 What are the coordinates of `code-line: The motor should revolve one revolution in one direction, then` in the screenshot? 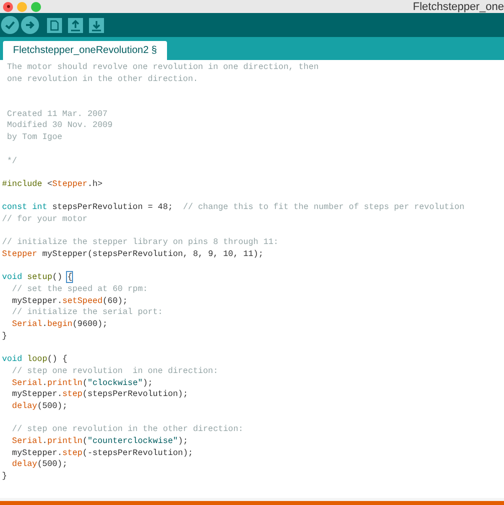 It's located at (162, 68).